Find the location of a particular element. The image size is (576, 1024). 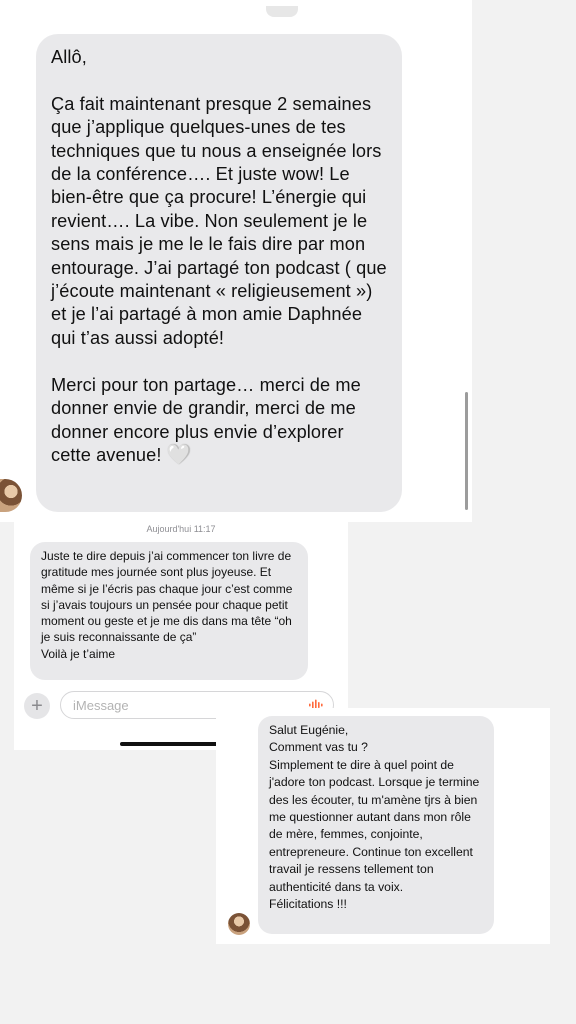

white-heart-emoji: 🤍 is located at coordinates (179, 454).